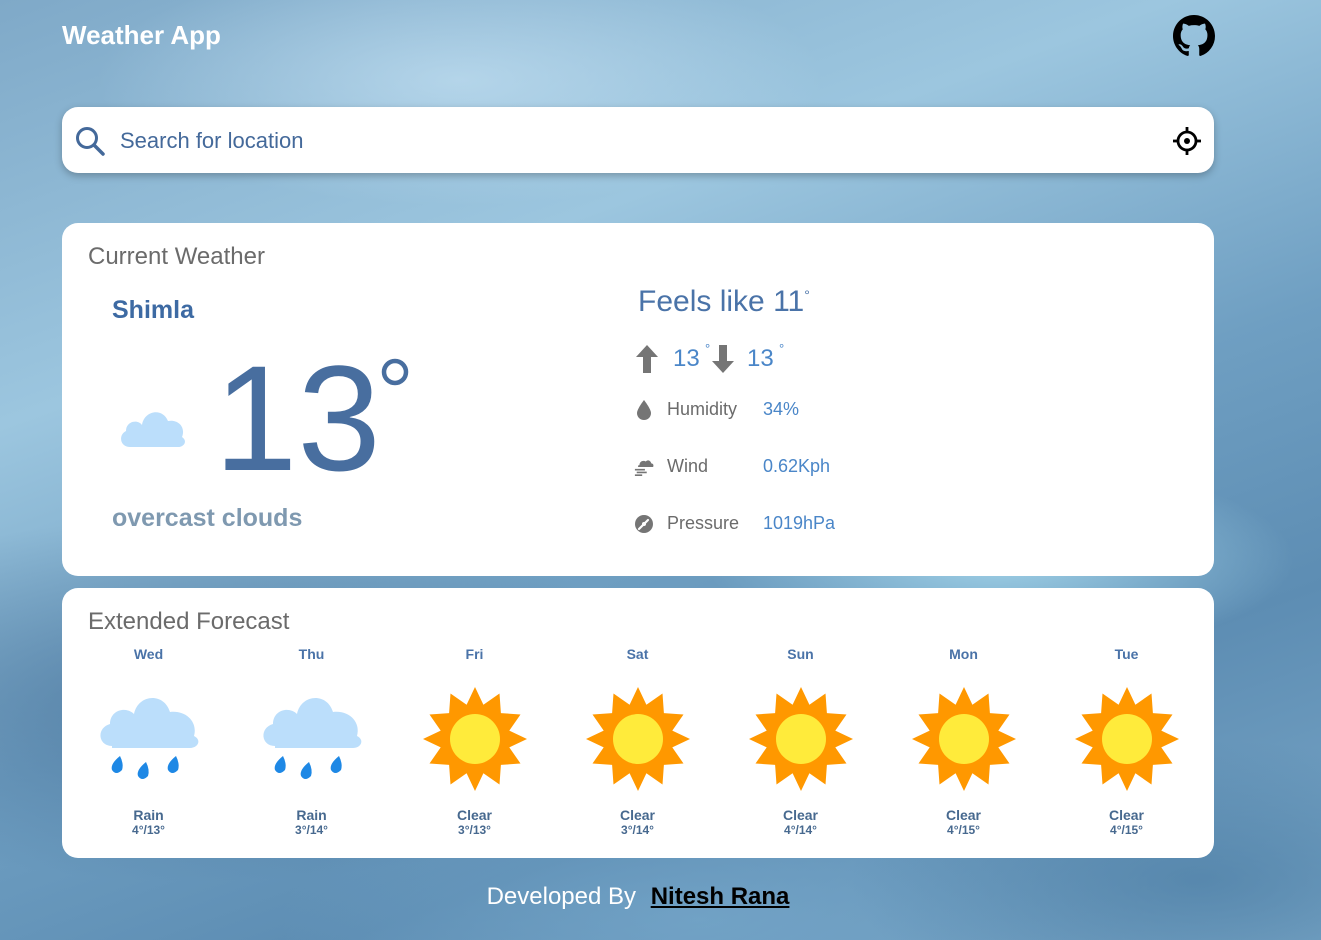 The width and height of the screenshot is (1321, 940). Describe the element at coordinates (1187, 141) in the screenshot. I see `crosshair-icon` at that location.